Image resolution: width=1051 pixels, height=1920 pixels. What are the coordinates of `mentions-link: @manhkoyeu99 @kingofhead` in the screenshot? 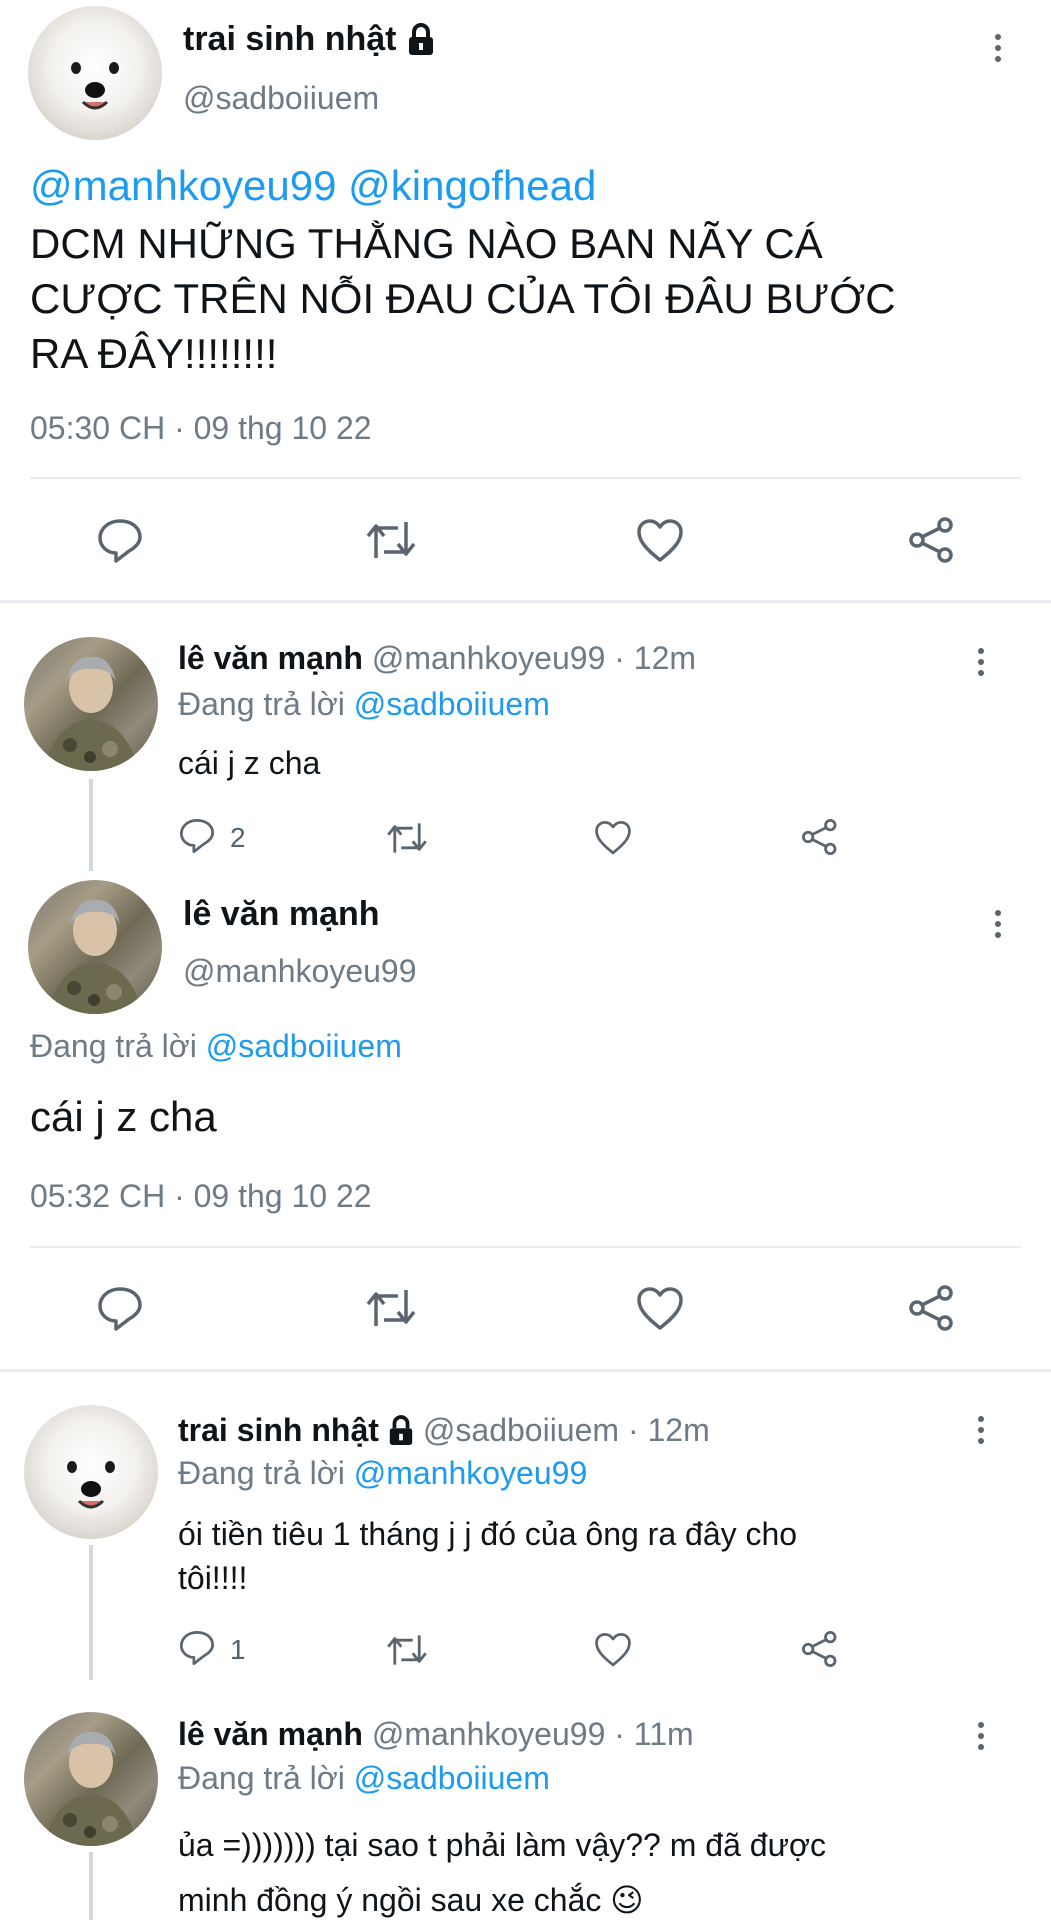 It's located at (313, 186).